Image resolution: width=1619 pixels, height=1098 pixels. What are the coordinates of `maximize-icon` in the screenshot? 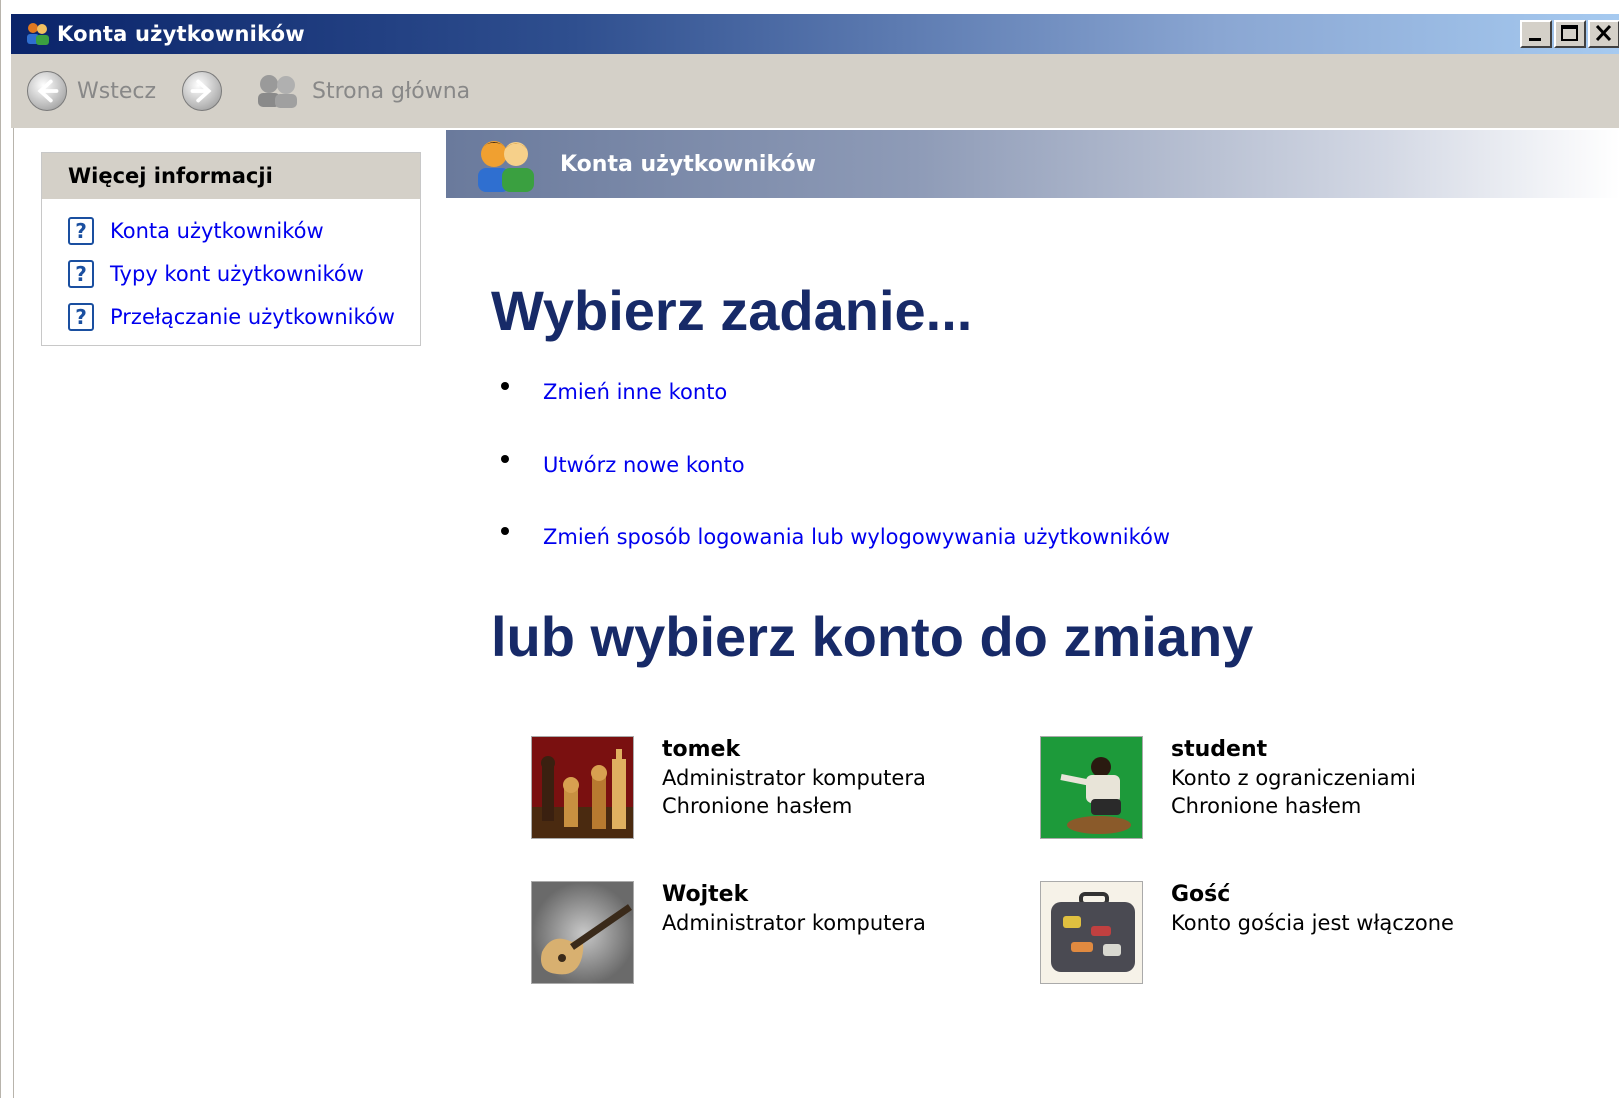 It's located at (1569, 33).